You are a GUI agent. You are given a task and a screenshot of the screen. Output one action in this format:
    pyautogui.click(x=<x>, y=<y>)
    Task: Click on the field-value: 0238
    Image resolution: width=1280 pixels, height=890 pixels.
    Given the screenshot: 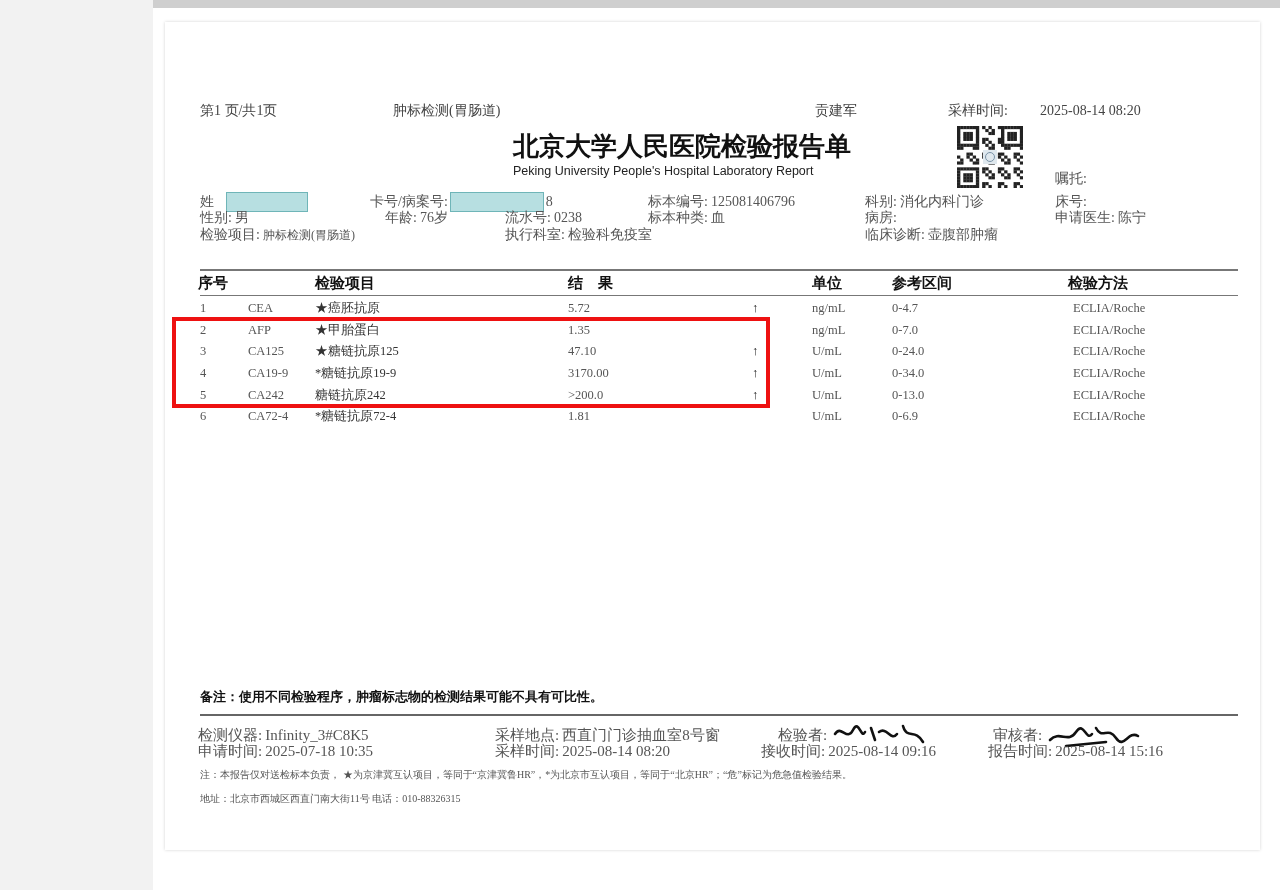 What is the action you would take?
    pyautogui.click(x=567, y=218)
    